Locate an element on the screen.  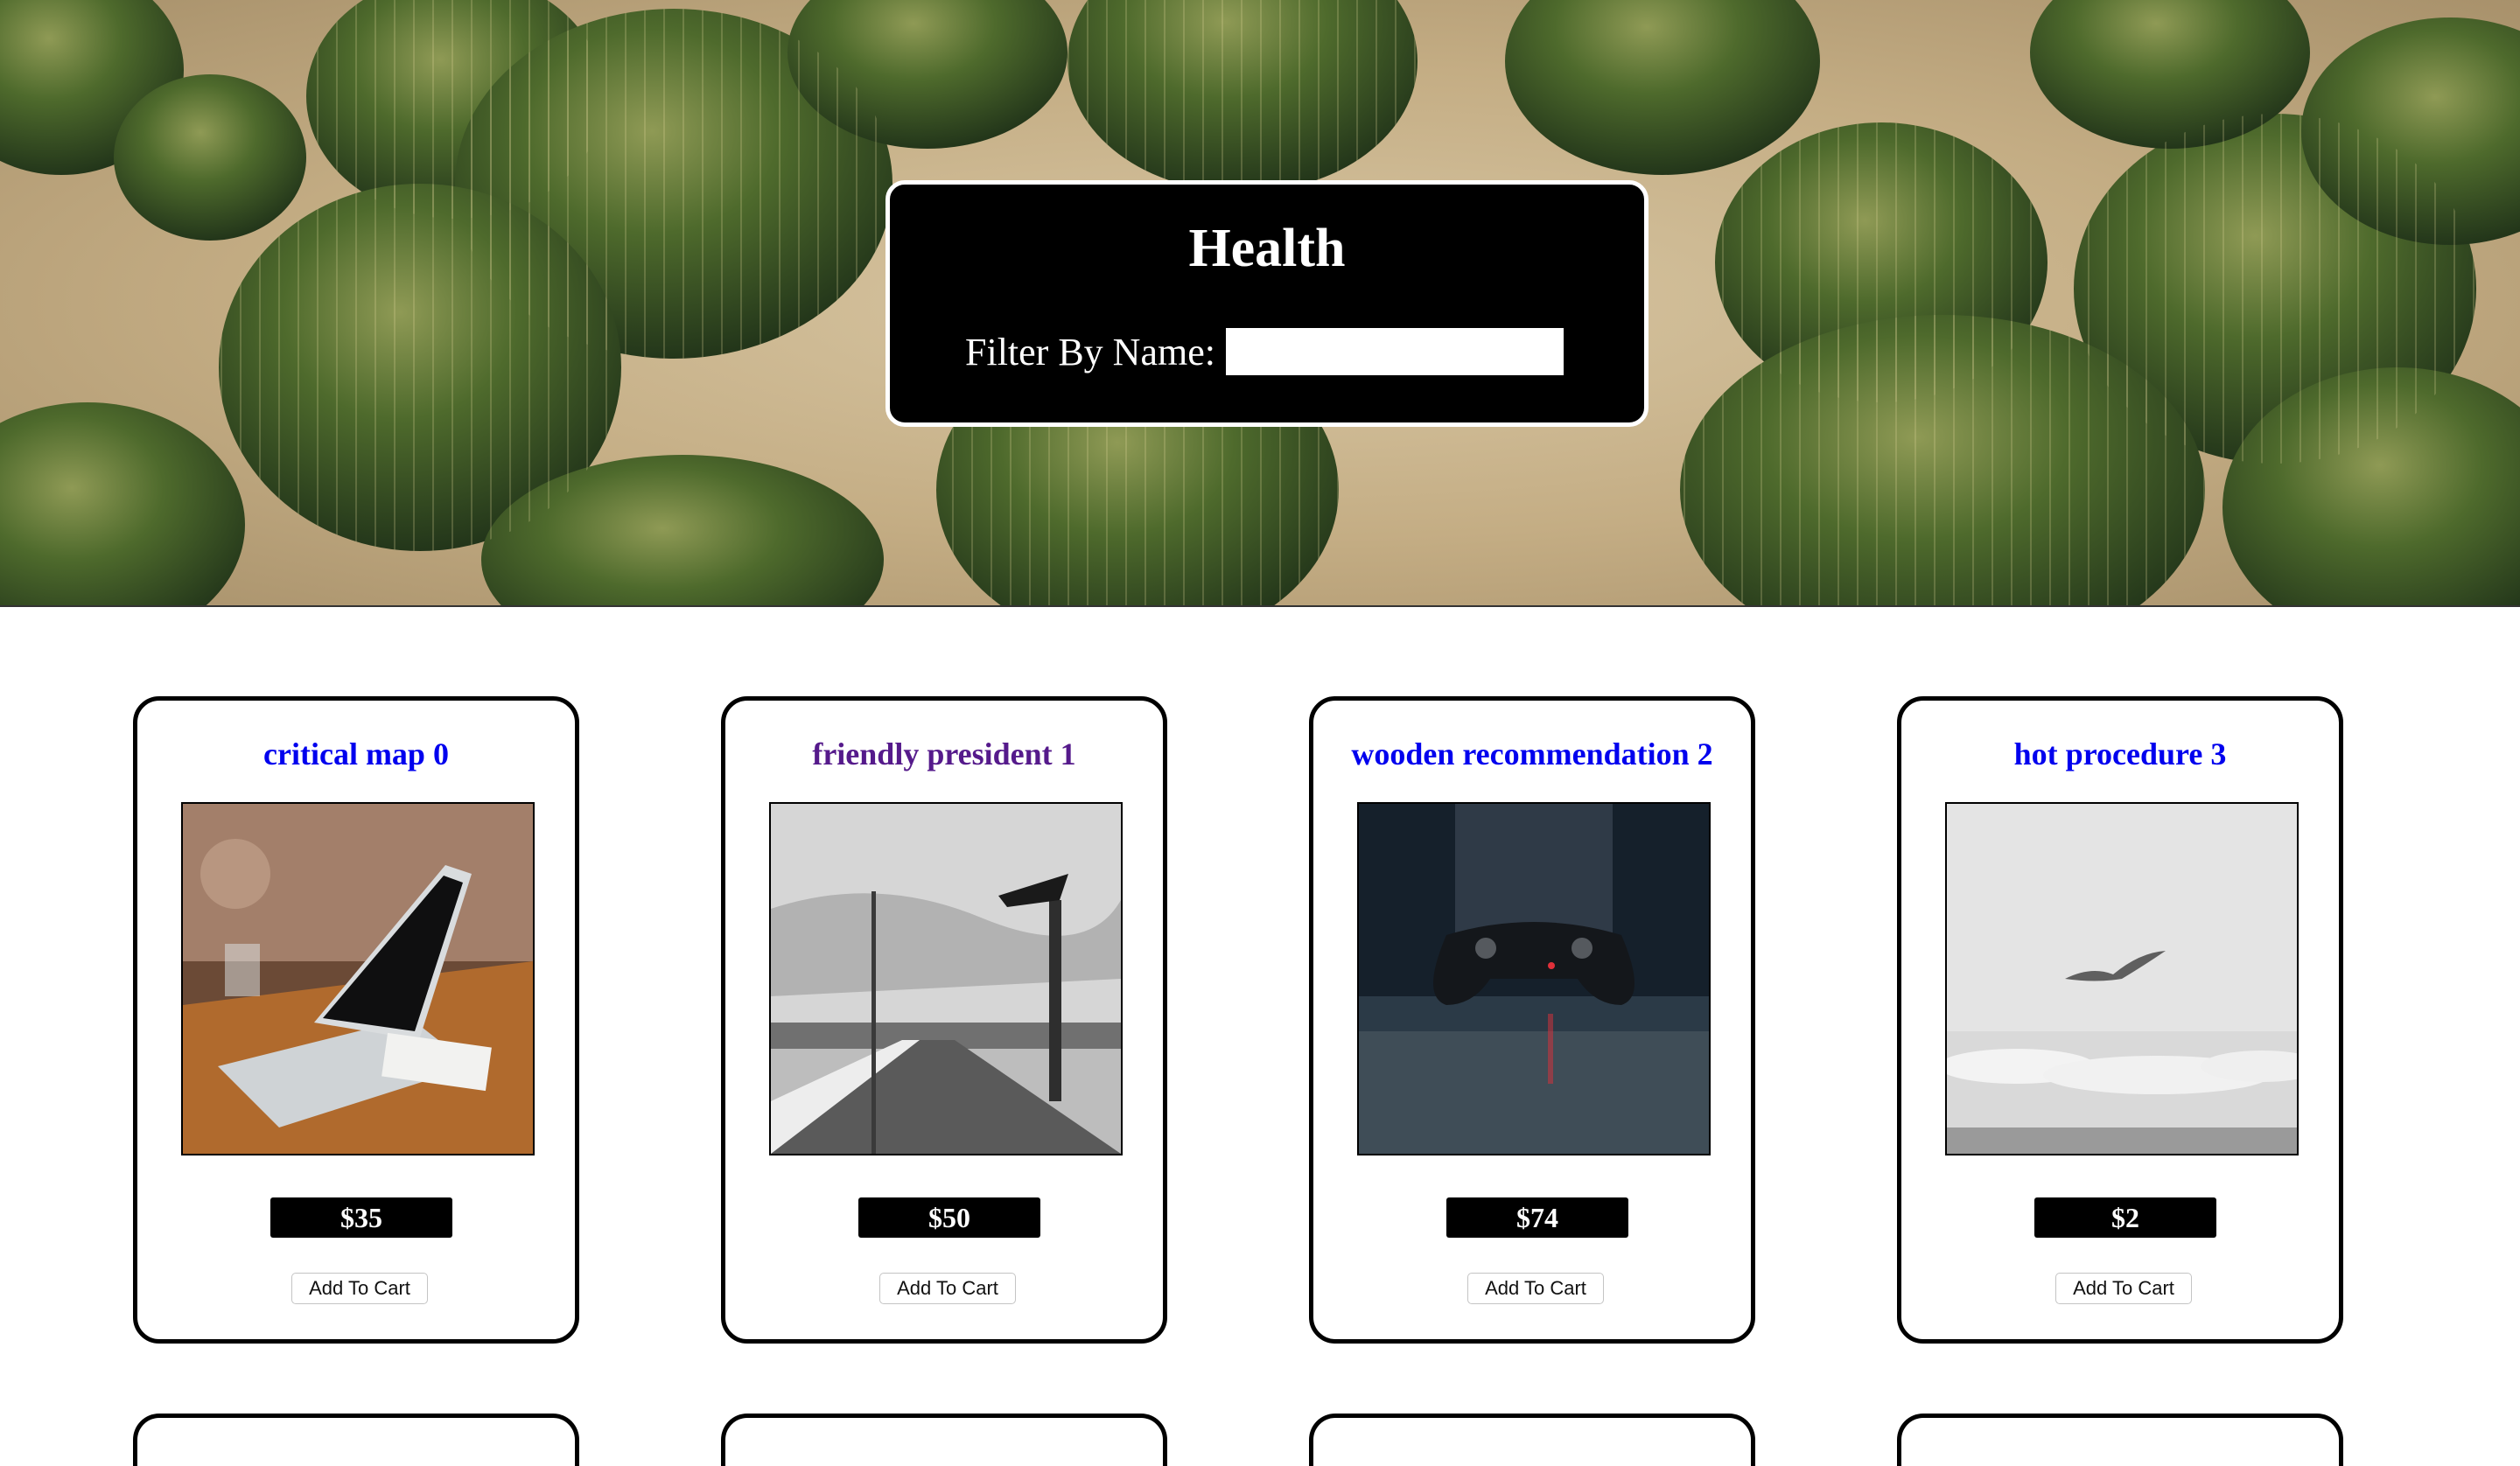
filter-label: Filter By Name: is located at coordinates (1090, 352).